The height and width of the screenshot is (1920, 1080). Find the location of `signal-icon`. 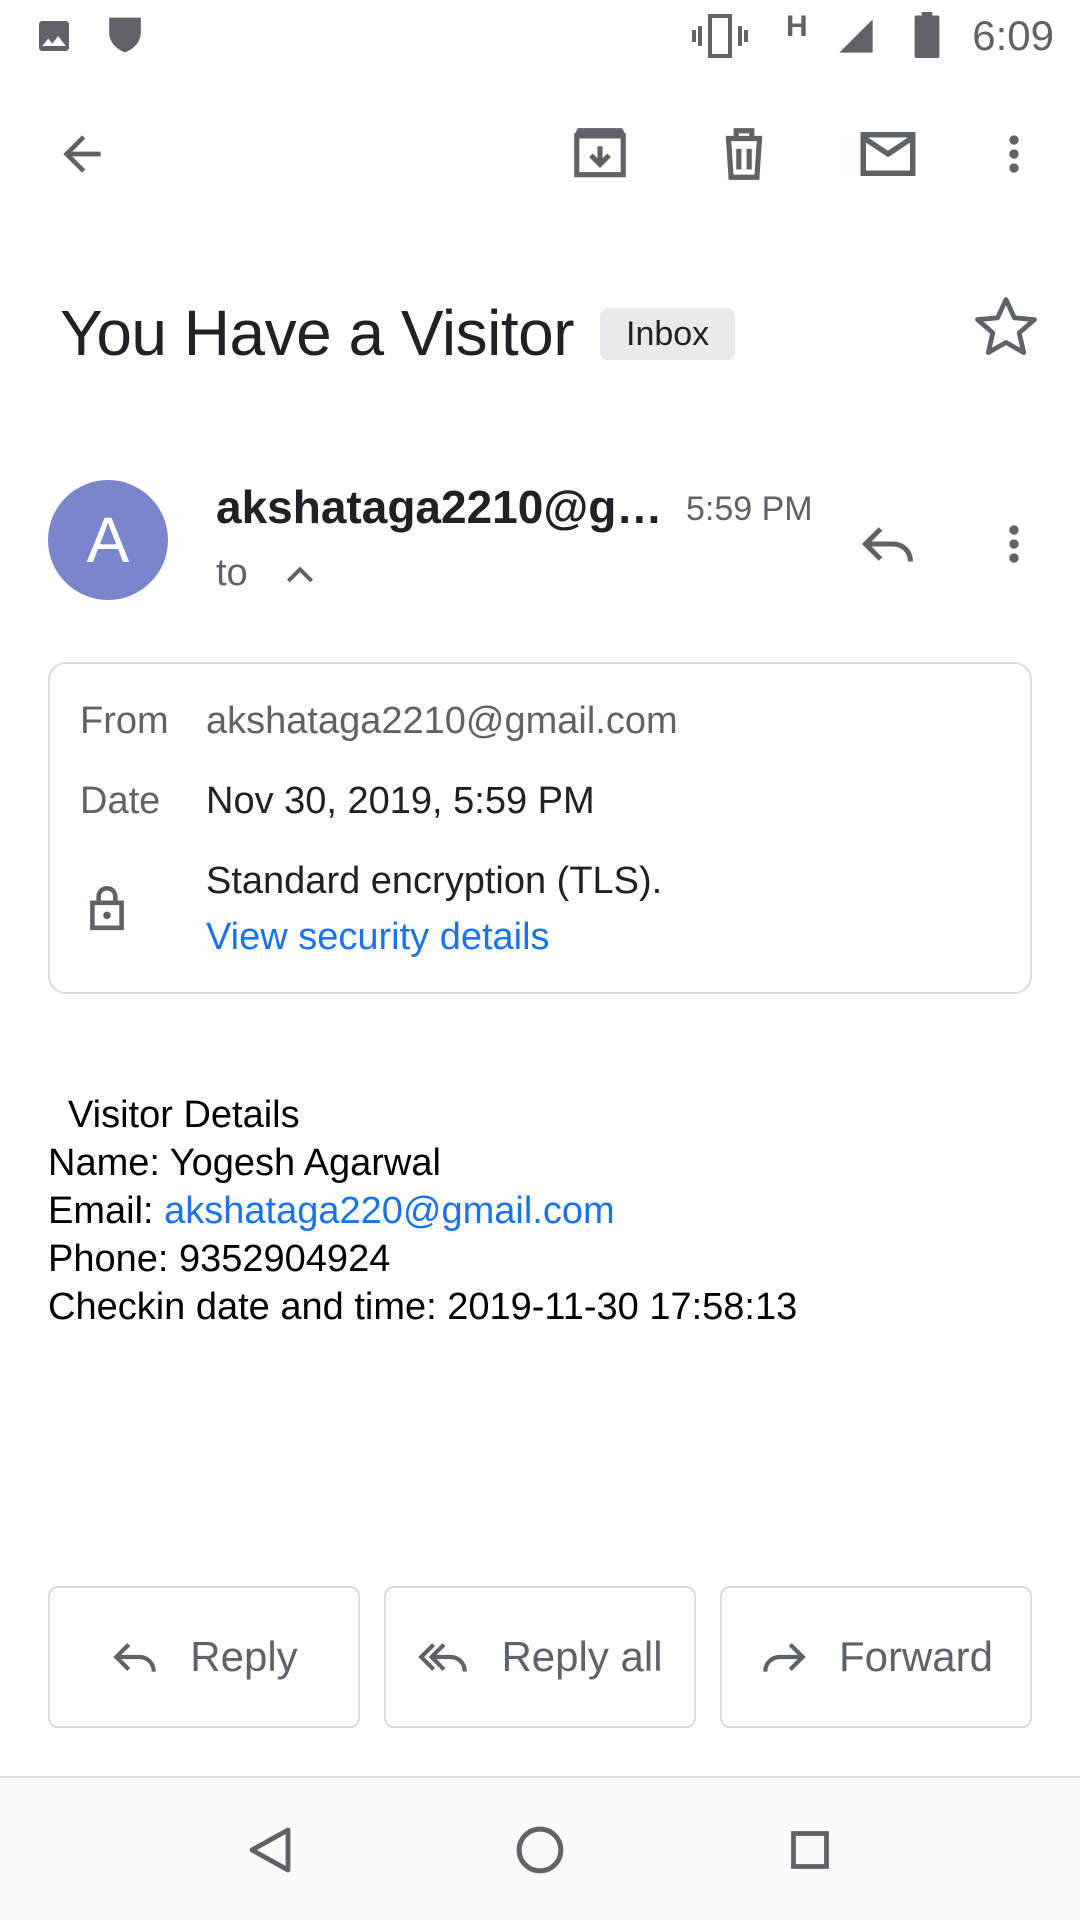

signal-icon is located at coordinates (856, 36).